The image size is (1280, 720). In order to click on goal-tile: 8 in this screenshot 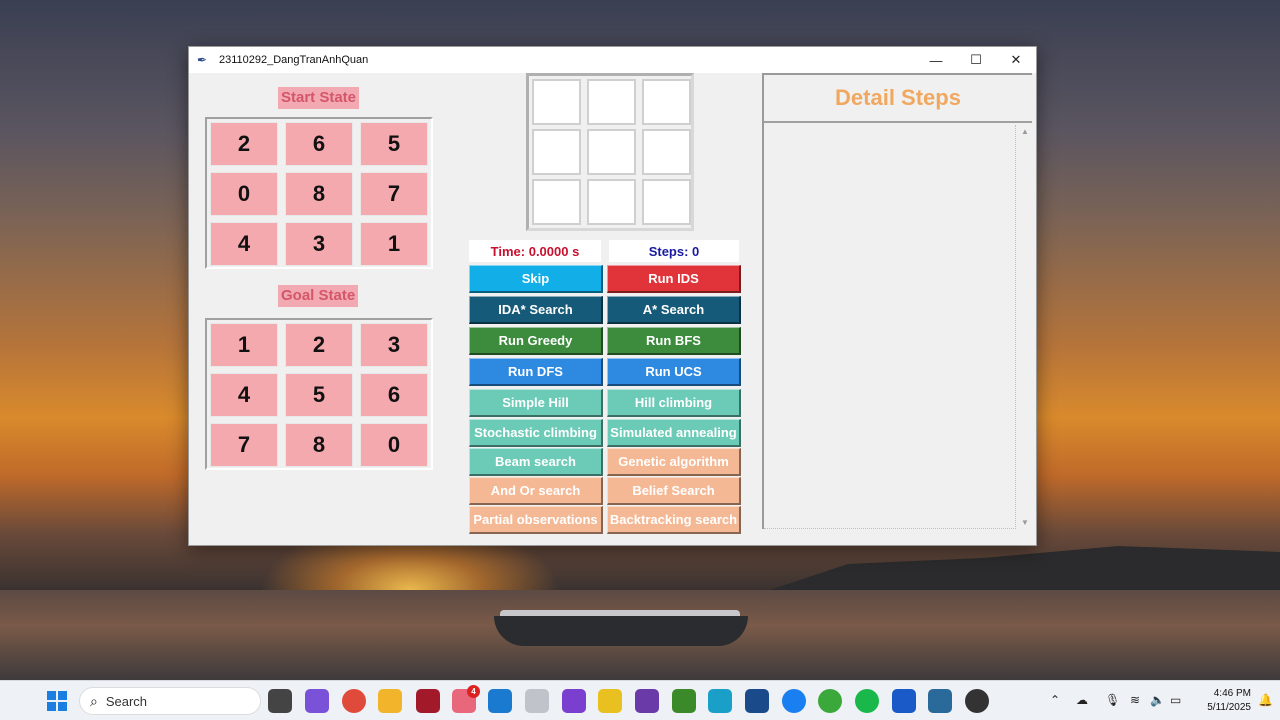, I will do `click(319, 445)`.